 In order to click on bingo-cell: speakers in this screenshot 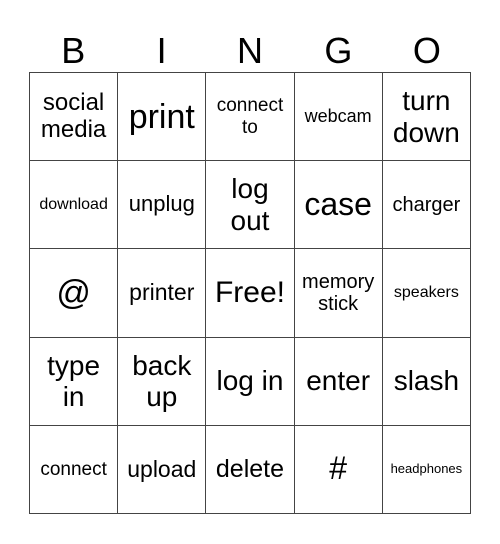, I will do `click(426, 293)`.